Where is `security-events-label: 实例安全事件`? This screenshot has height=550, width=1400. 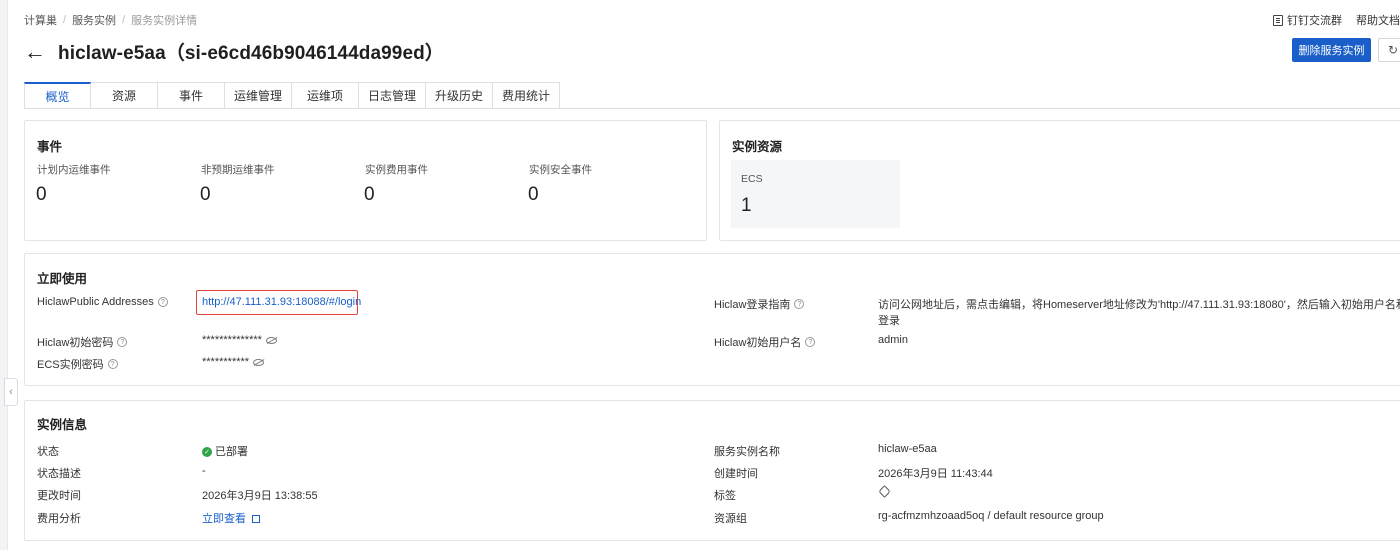 security-events-label: 实例安全事件 is located at coordinates (560, 170).